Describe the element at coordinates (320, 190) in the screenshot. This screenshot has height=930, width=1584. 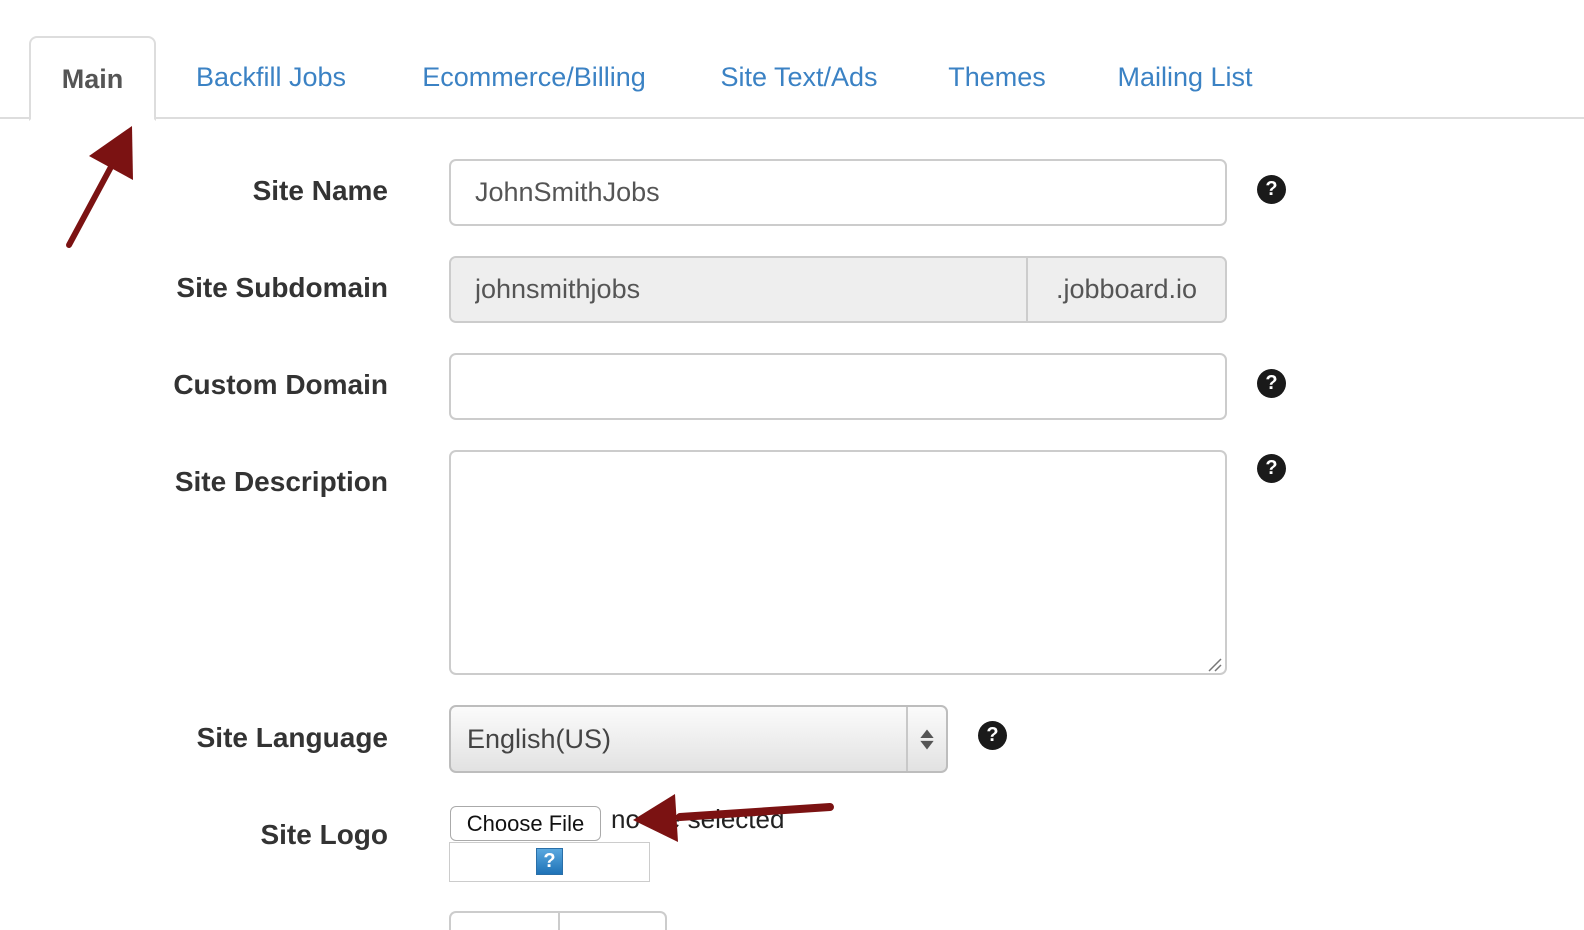
I see `site-name-label: Site Name` at that location.